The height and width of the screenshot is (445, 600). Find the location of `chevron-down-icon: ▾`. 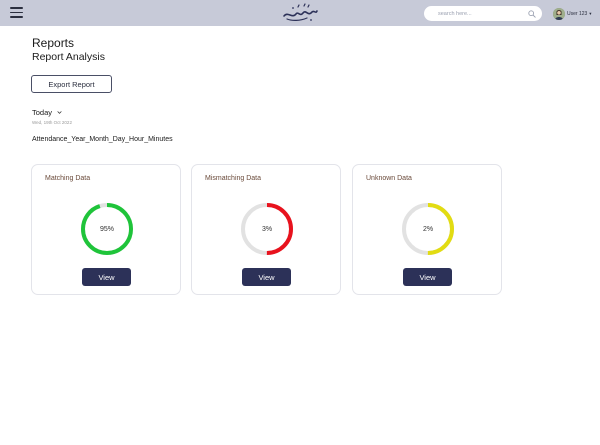

chevron-down-icon: ▾ is located at coordinates (590, 13).